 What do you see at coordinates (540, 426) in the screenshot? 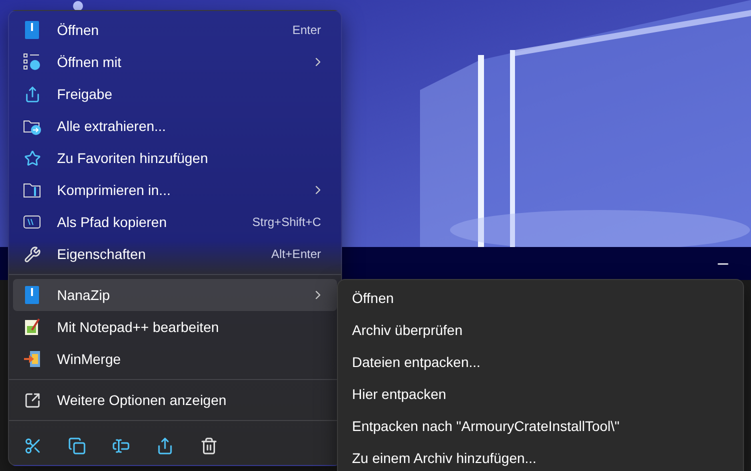
I see `menu-item: Entpacken nach "ArmouryCrateInstallTool\"` at bounding box center [540, 426].